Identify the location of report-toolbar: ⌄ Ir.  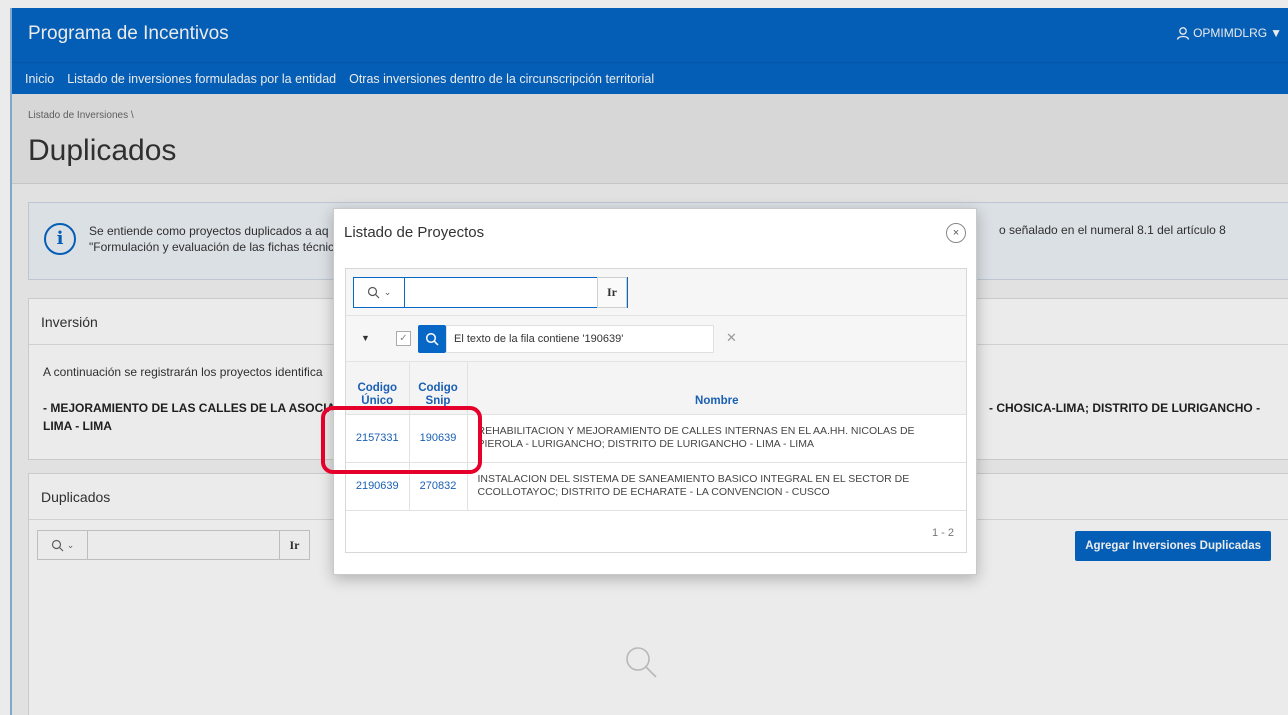
(656, 292).